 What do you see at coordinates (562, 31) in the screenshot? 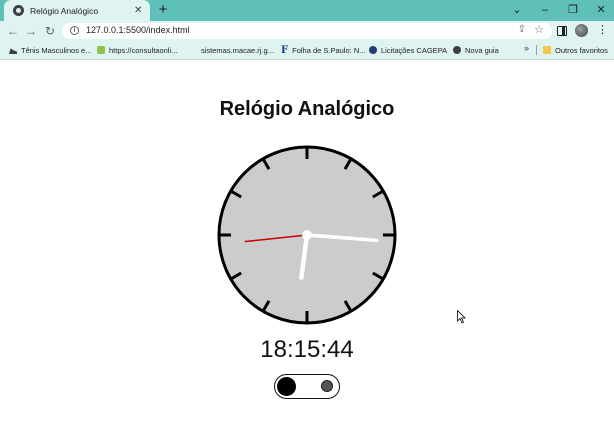
I see `side-panel-icon` at bounding box center [562, 31].